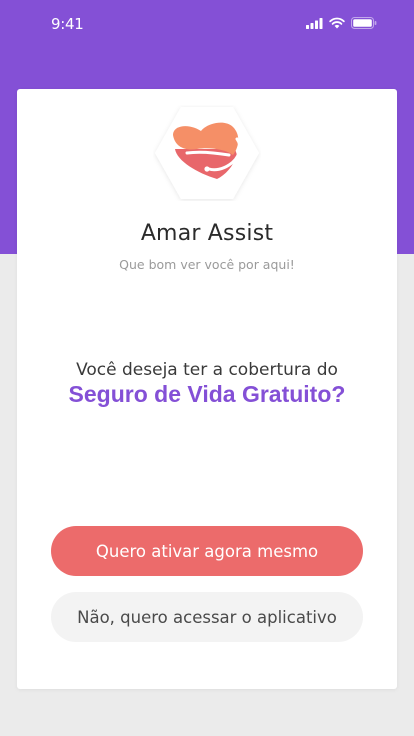  Describe the element at coordinates (207, 24) in the screenshot. I see `status-bar: 9:41` at that location.